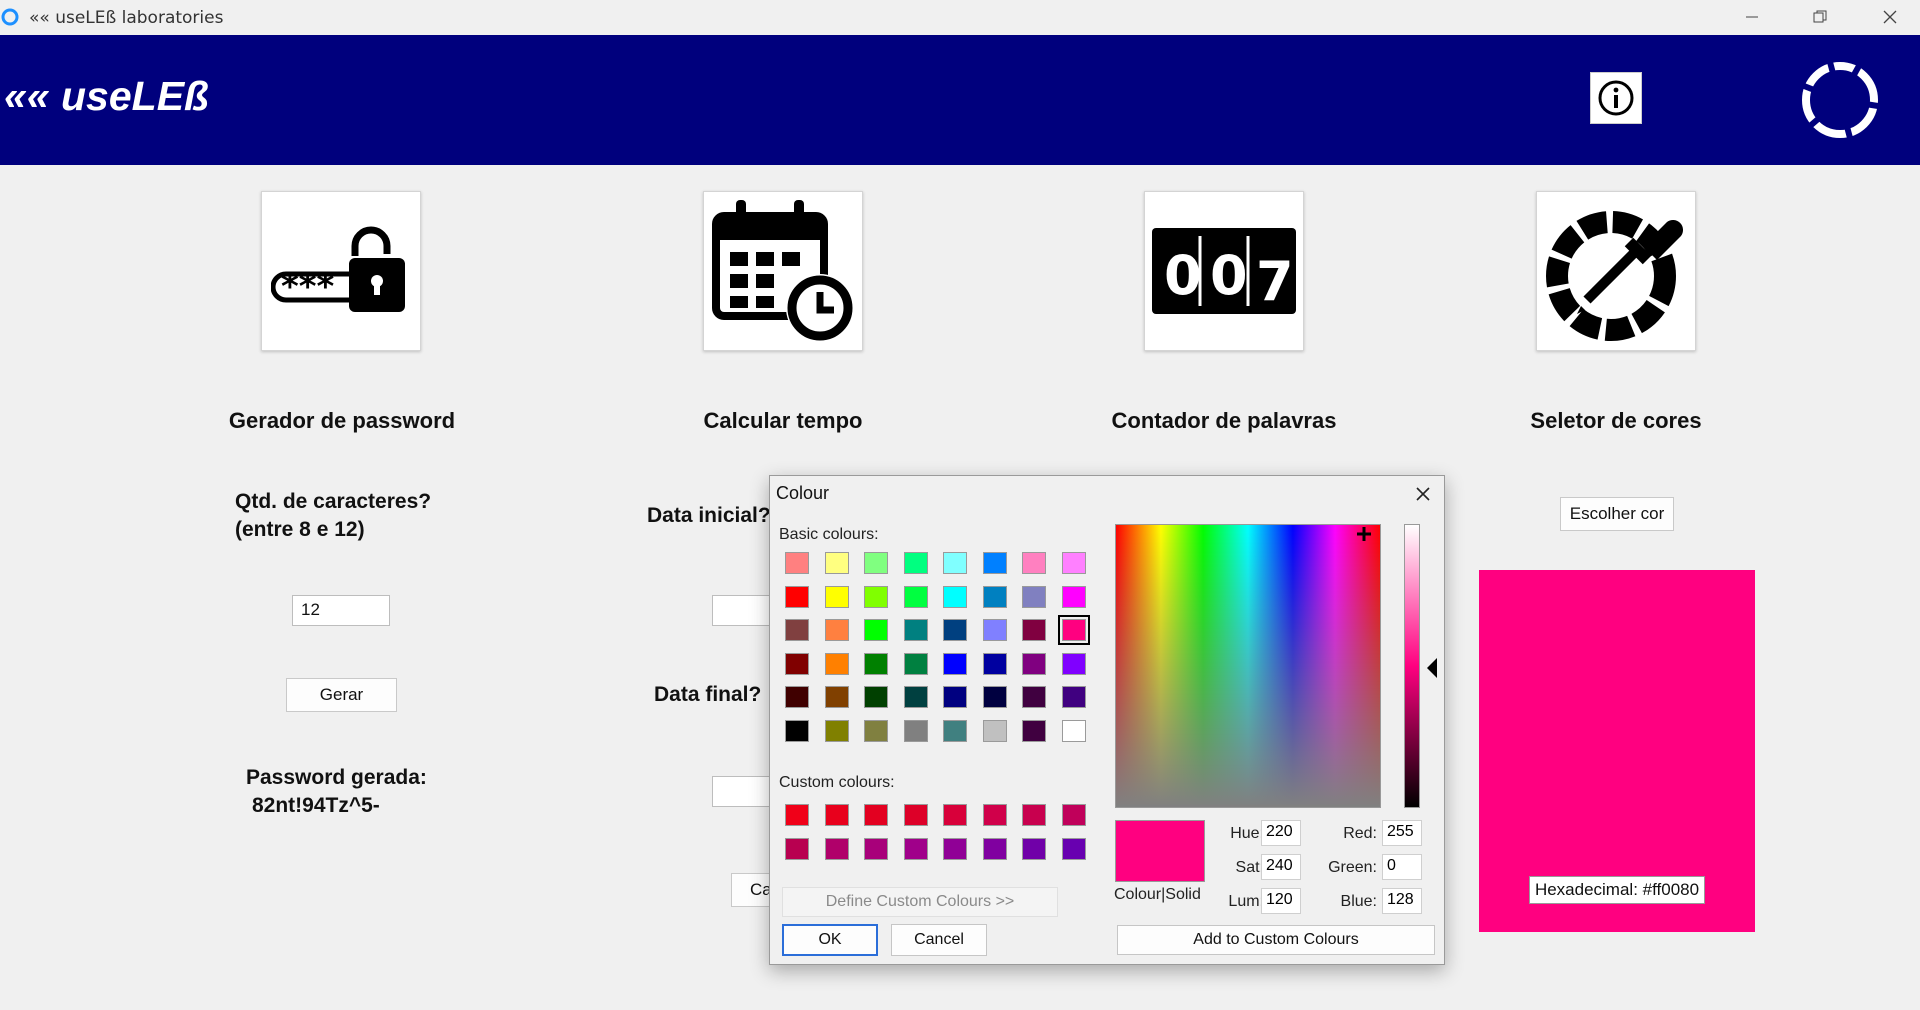  I want to click on time-calculator-card, so click(783, 271).